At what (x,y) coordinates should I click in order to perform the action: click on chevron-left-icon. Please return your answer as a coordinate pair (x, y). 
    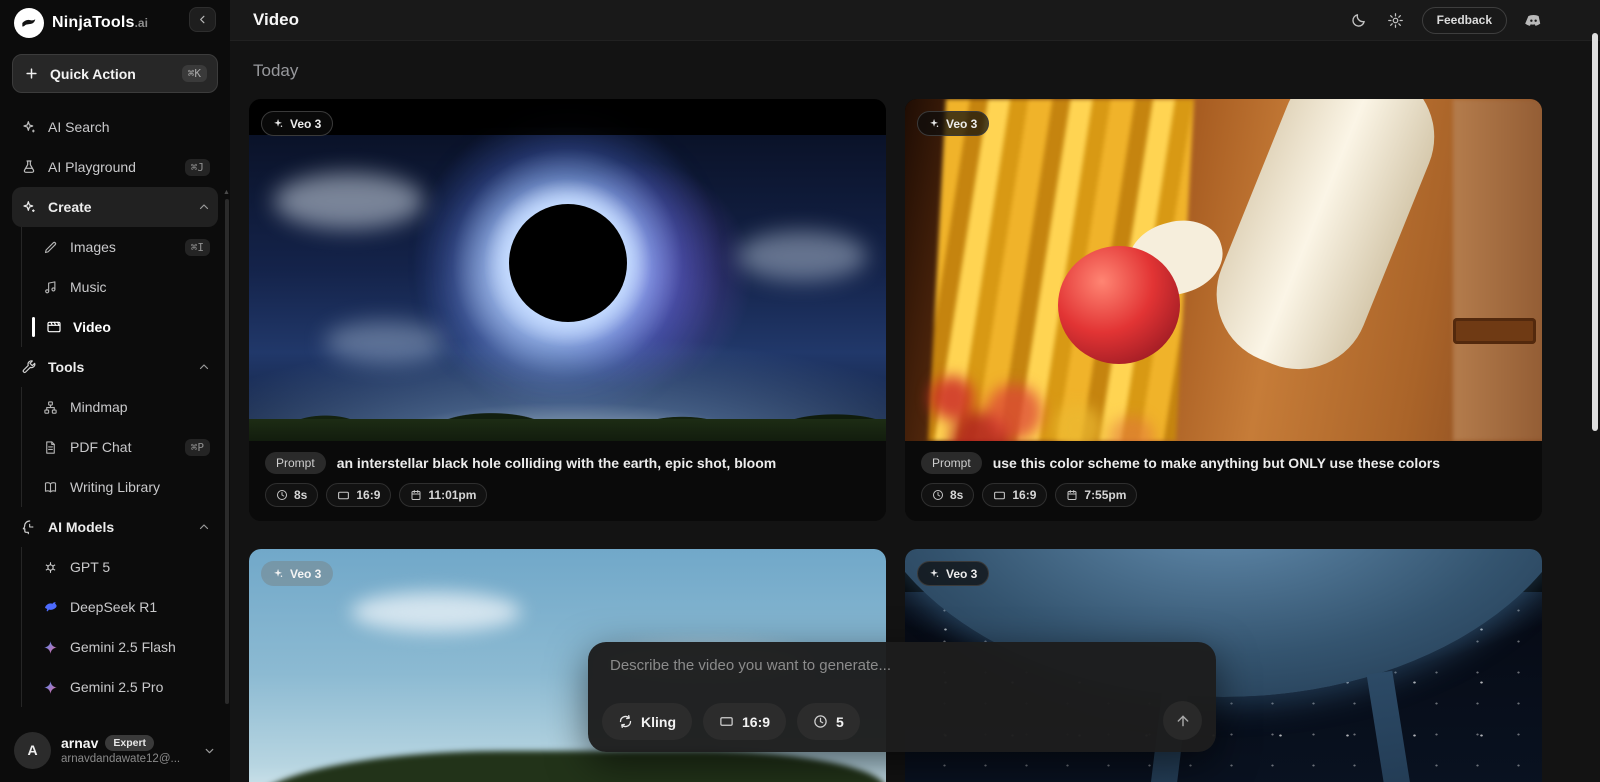
    Looking at the image, I should click on (202, 19).